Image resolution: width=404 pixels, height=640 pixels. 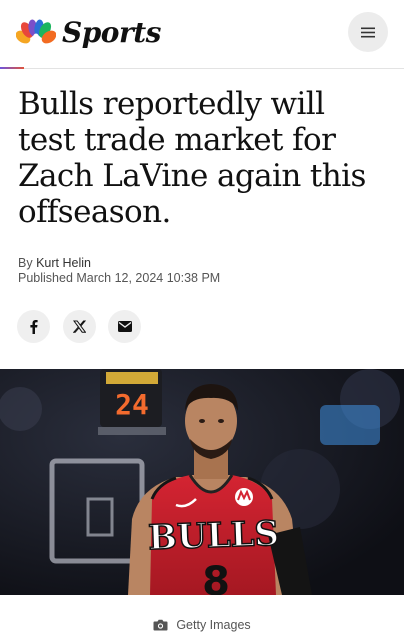 I want to click on camera-icon, so click(x=160, y=625).